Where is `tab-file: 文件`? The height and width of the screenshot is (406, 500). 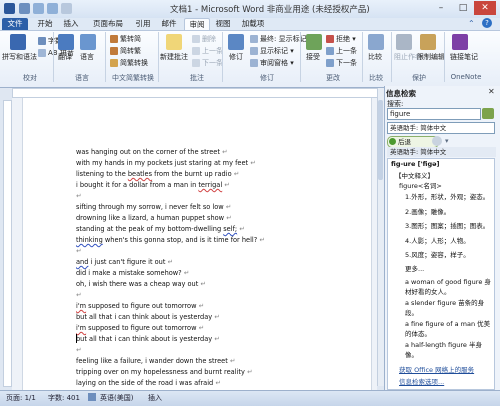
tab-file: 文件 is located at coordinates (15, 24).